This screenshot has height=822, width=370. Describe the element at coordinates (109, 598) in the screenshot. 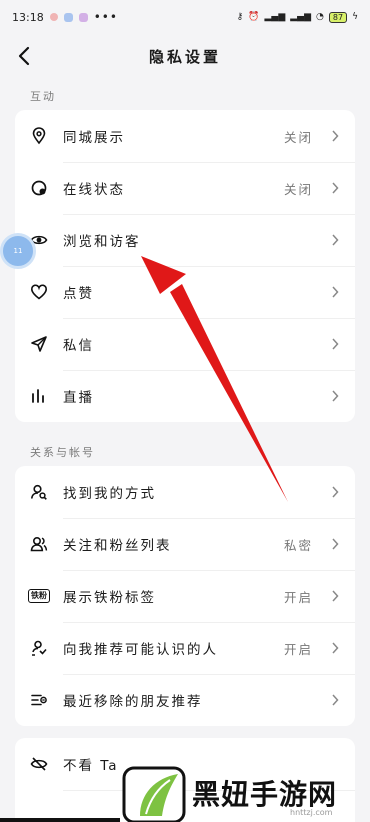

I see `setting-label: 展示铁粉标签` at that location.